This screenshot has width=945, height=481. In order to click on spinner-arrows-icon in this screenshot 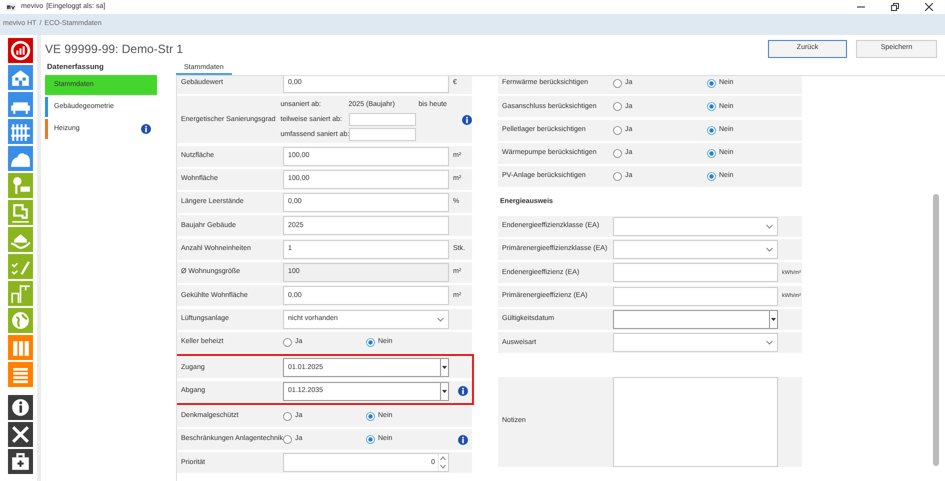, I will do `click(443, 463)`.